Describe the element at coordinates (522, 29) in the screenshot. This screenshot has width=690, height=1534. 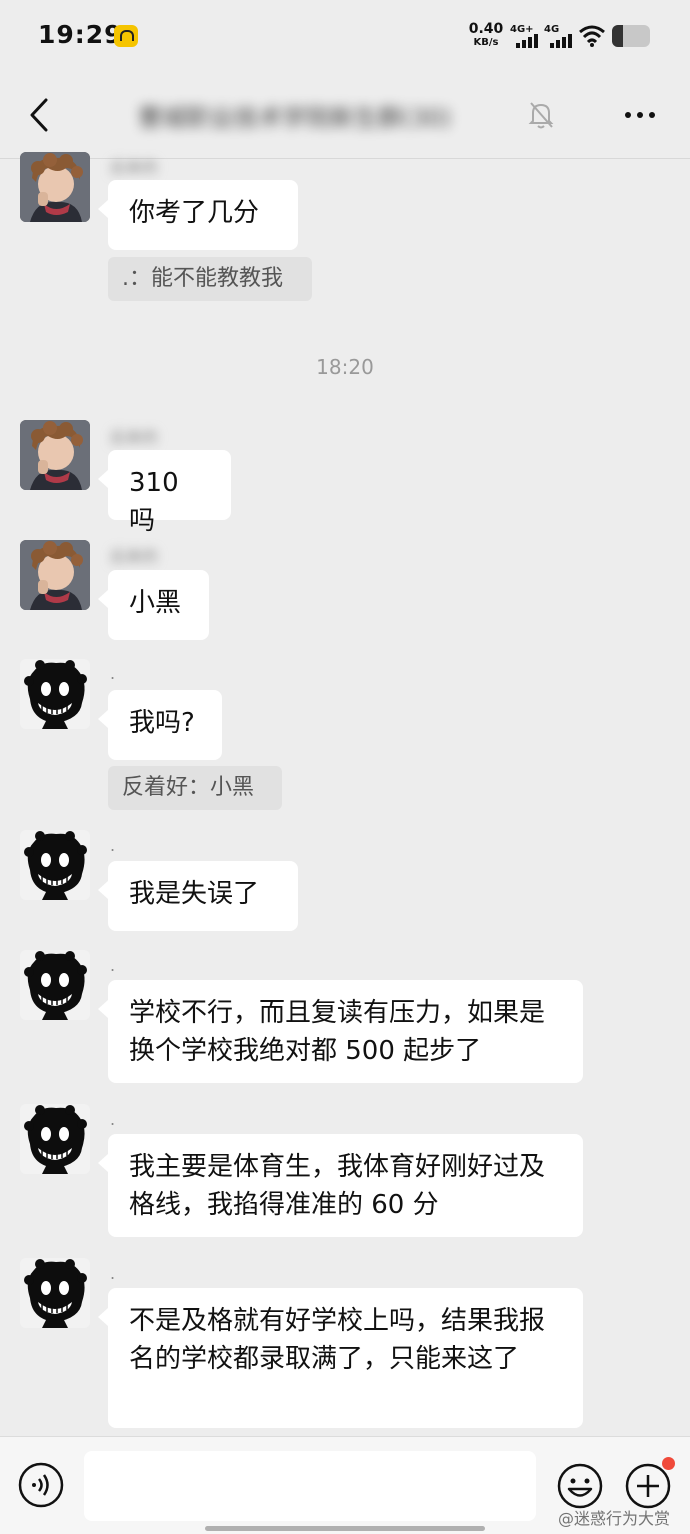
I see `signal-label-1: 4G+` at that location.